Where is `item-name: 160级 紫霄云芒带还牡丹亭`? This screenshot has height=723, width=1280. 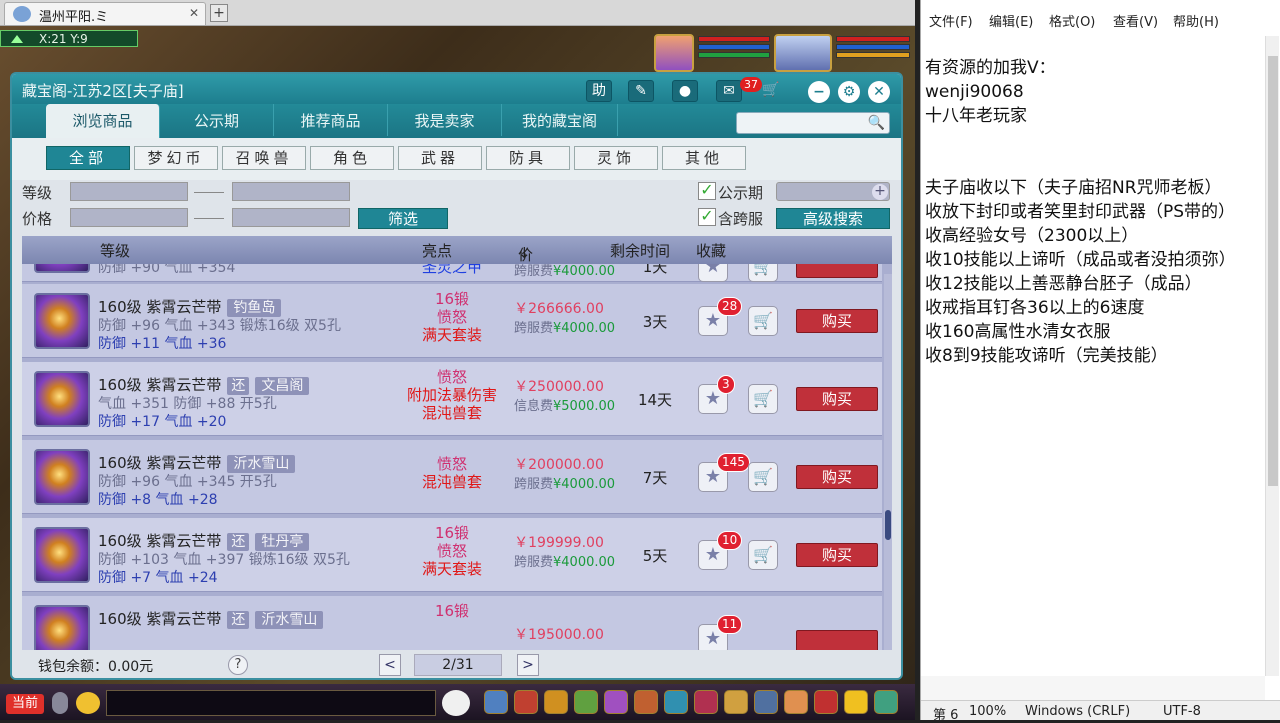 item-name: 160级 紫霄云芒带还牡丹亭 is located at coordinates (204, 540).